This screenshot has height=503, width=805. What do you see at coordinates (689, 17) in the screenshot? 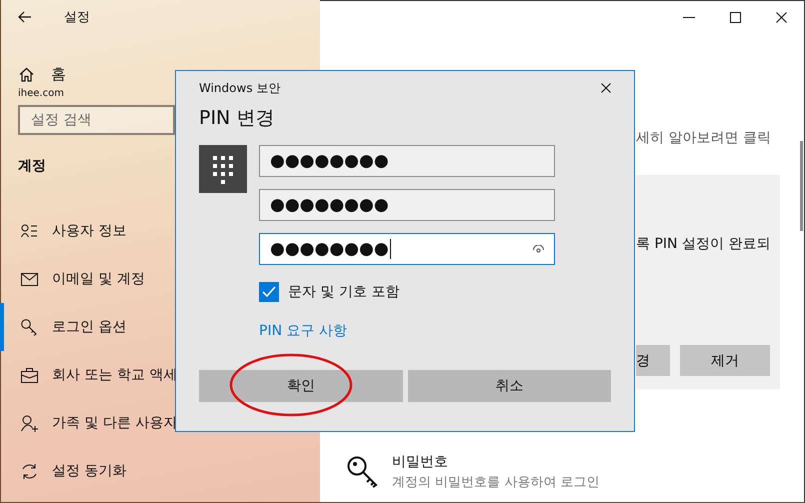
I see `minimize-icon` at bounding box center [689, 17].